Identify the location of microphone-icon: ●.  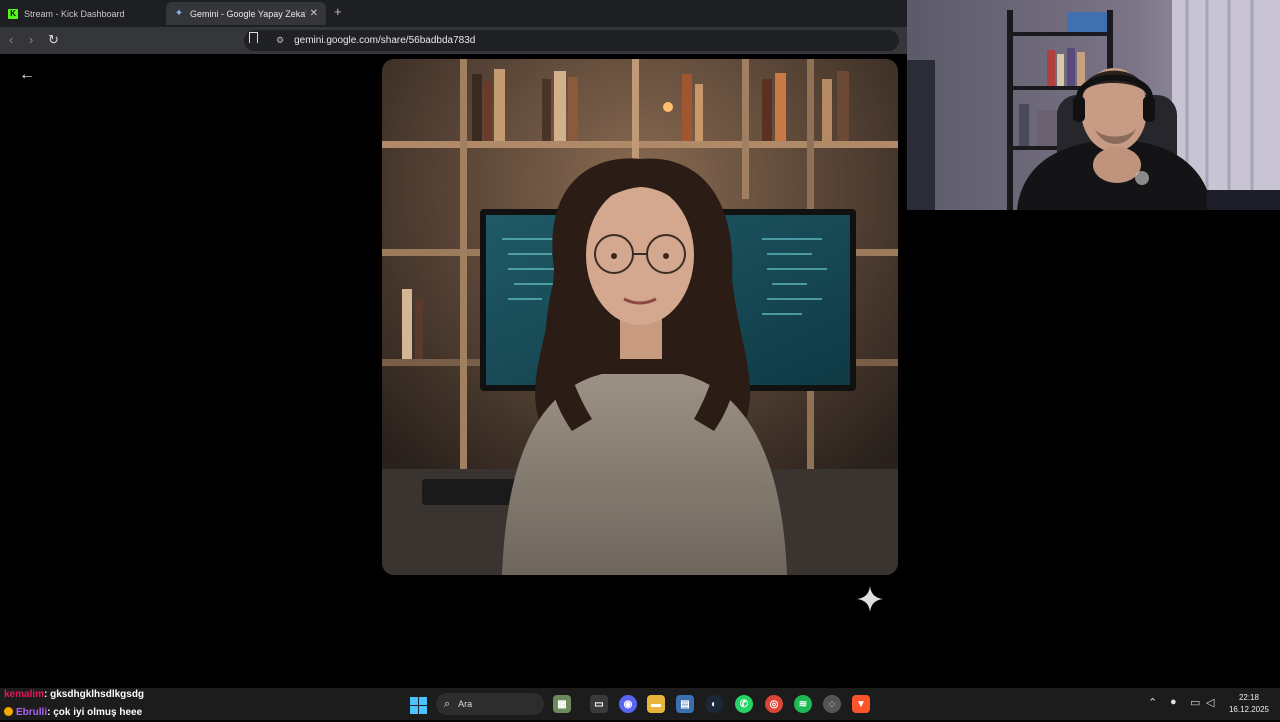
(1173, 702).